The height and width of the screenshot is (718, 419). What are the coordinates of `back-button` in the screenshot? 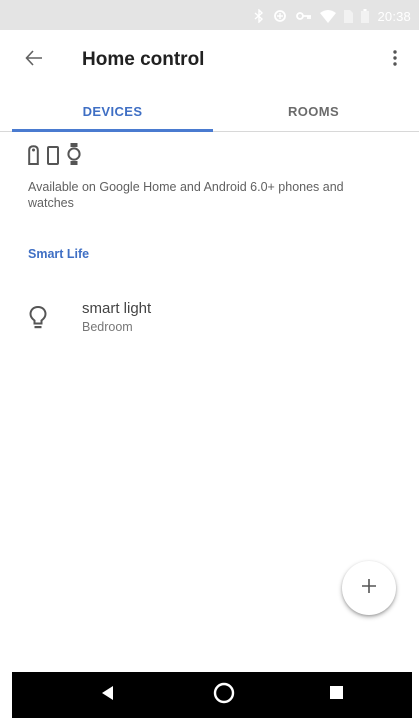 It's located at (34, 60).